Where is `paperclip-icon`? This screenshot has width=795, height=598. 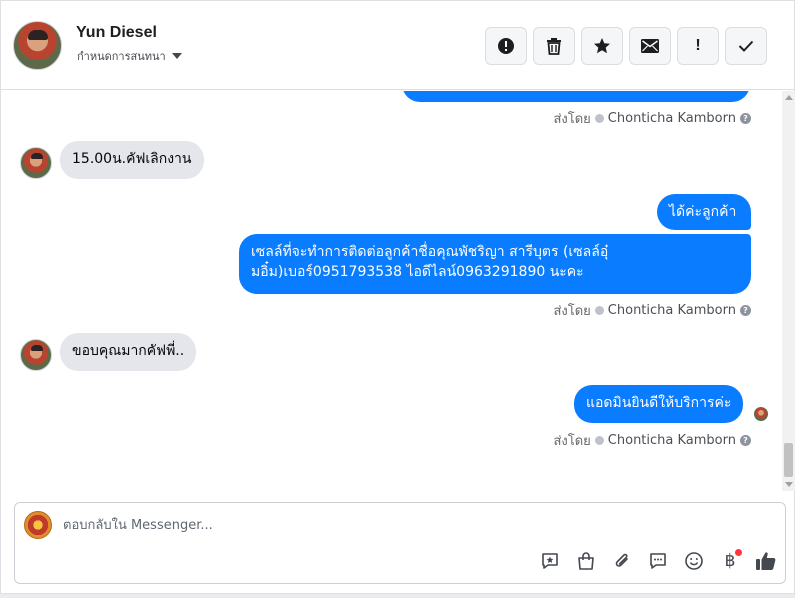
paperclip-icon is located at coordinates (621, 560).